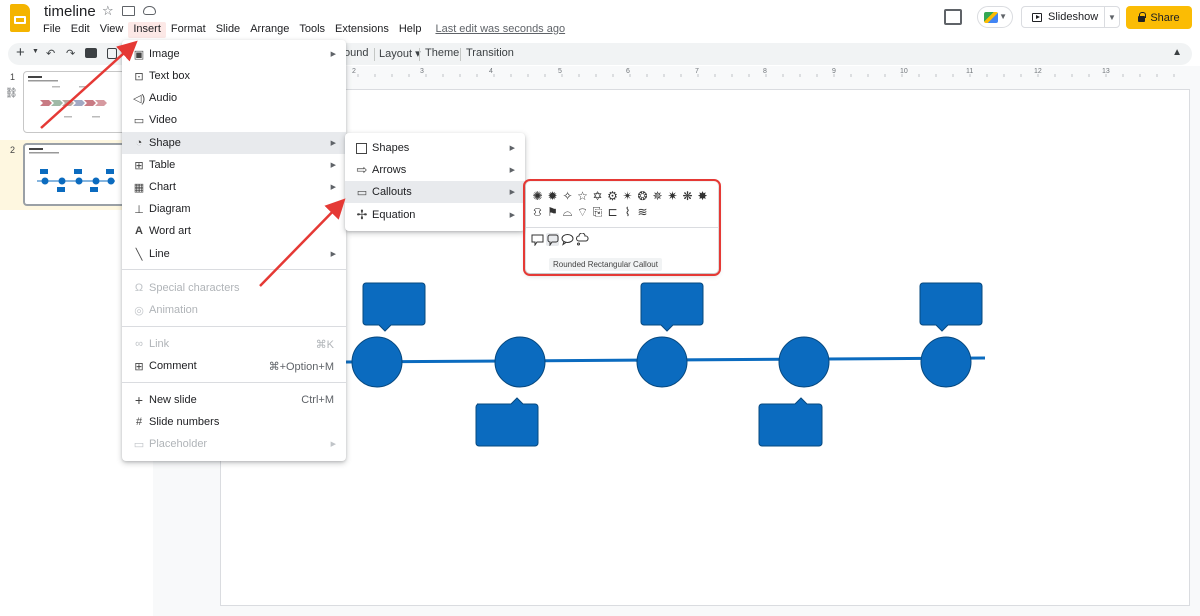 This screenshot has height=616, width=1200. I want to click on menu-slide: Slide, so click(228, 30).